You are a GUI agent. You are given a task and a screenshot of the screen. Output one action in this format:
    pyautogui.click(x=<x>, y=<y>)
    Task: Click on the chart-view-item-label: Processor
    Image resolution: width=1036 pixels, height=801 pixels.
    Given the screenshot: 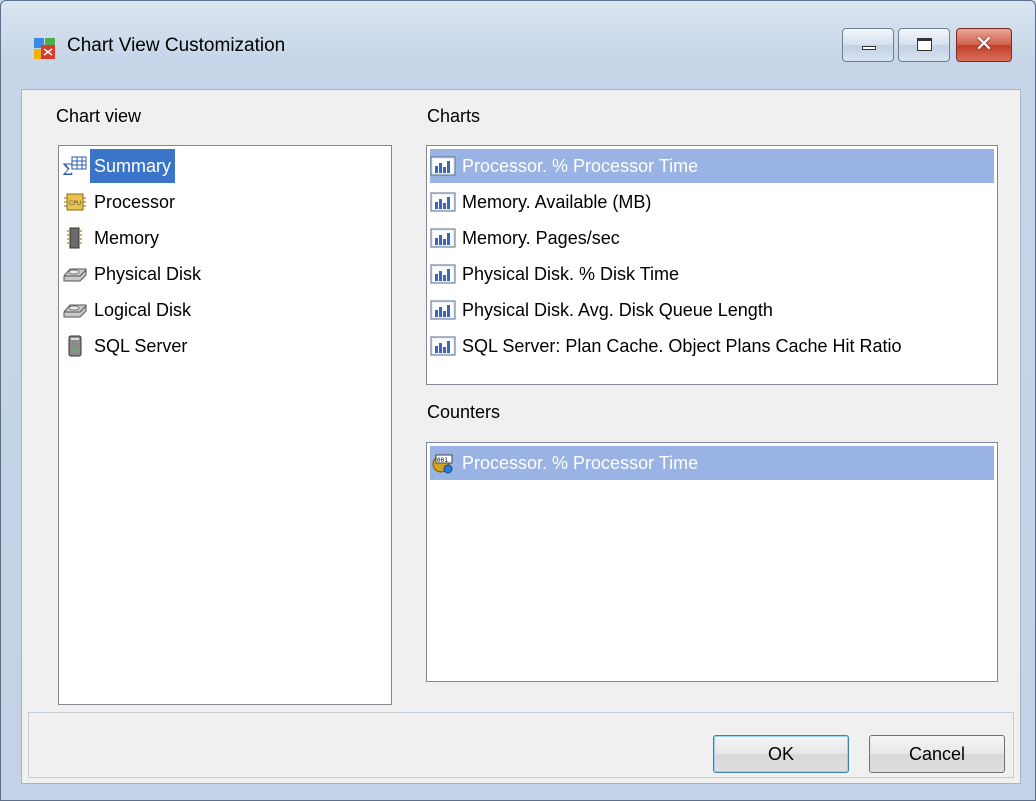 What is the action you would take?
    pyautogui.click(x=135, y=202)
    